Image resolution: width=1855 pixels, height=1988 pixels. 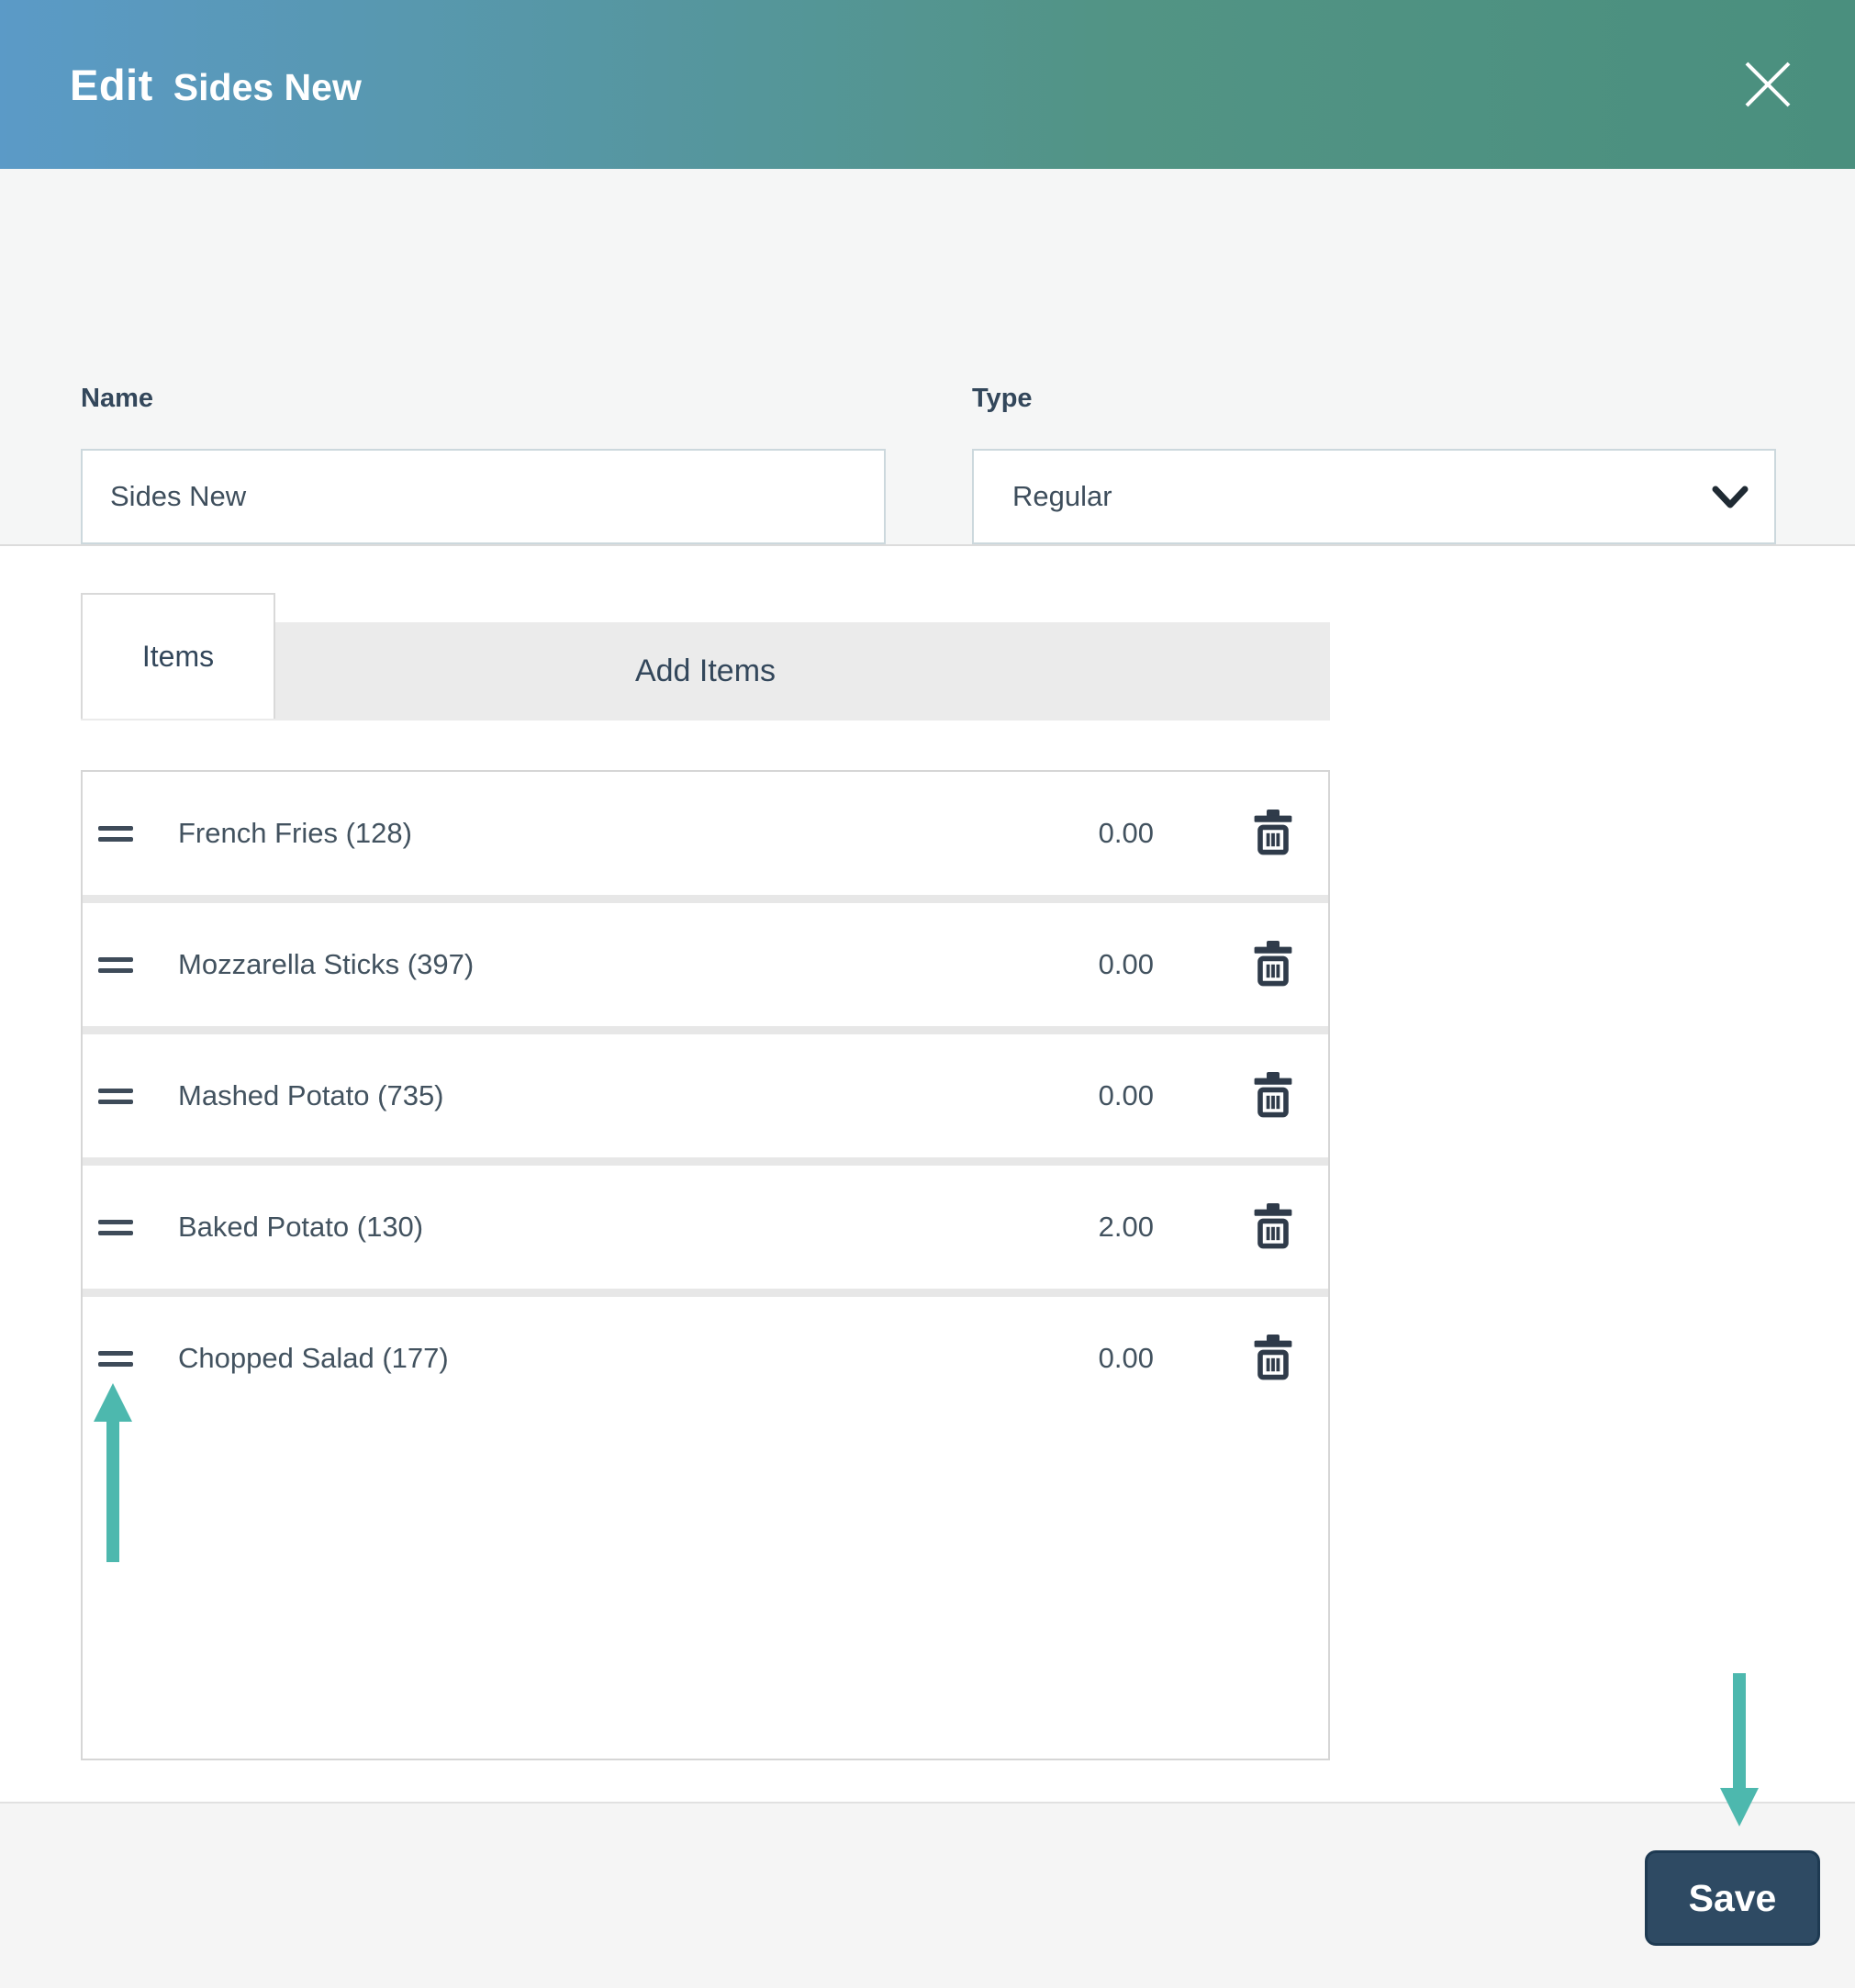 I want to click on item-name: Mozzarella Sticks (397), so click(x=326, y=964).